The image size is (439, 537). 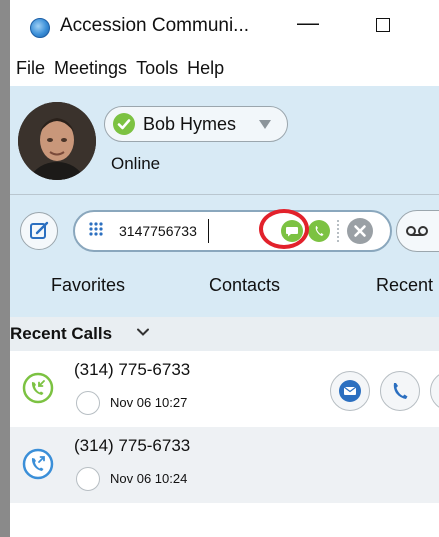 I want to click on tab-bar: Favorites Contacts Recent, so click(x=224, y=290).